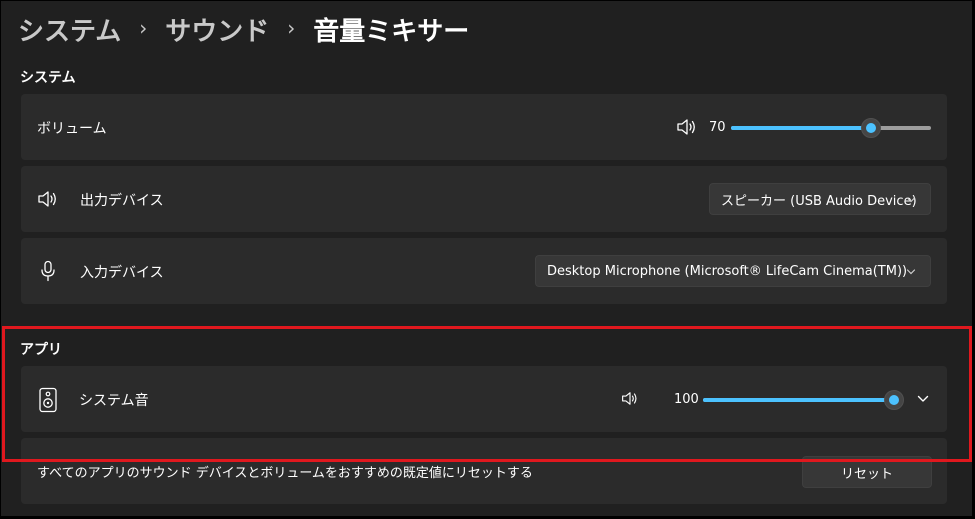 The image size is (975, 519). Describe the element at coordinates (871, 128) in the screenshot. I see `volume-slider-thumb` at that location.